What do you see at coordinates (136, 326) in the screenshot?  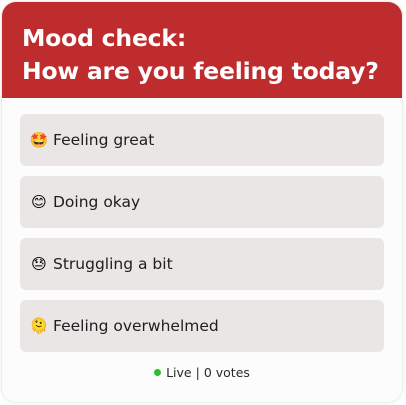 I see `option-label: Feeling overwhelmed` at bounding box center [136, 326].